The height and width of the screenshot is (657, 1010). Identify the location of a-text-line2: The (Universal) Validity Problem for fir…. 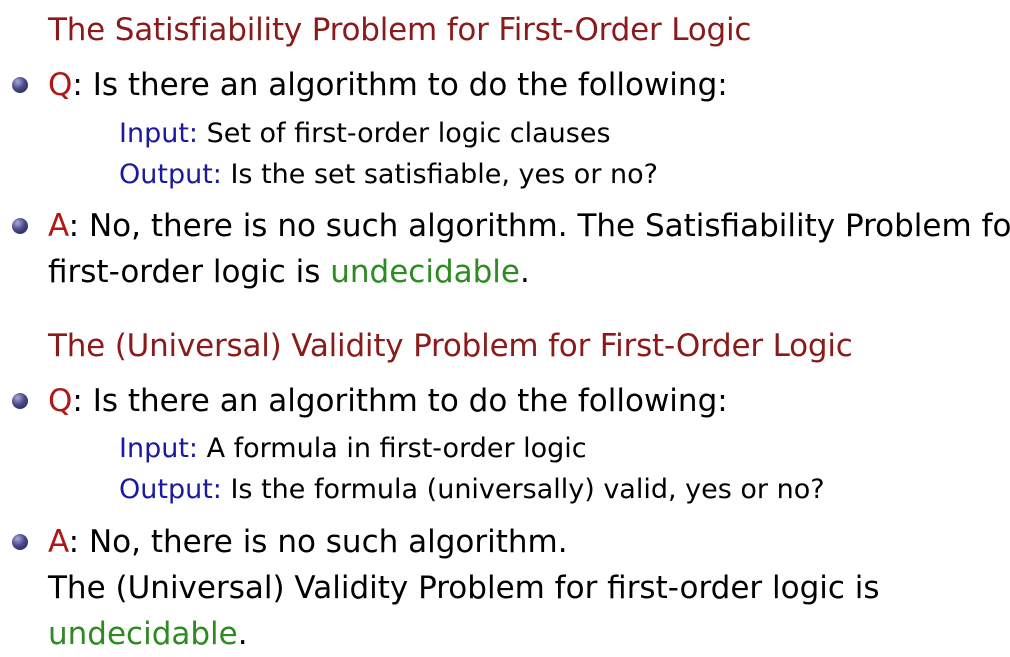
(464, 588).